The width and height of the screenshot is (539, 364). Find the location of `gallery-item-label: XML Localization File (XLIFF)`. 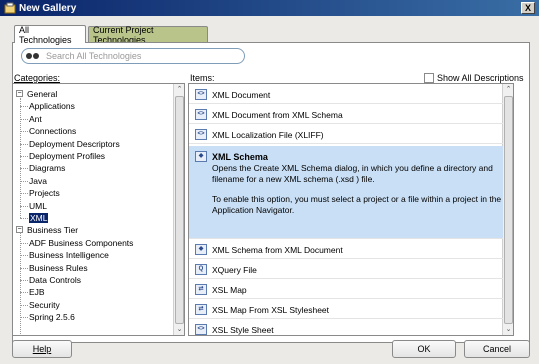

gallery-item-label: XML Localization File (XLIFF) is located at coordinates (268, 134).